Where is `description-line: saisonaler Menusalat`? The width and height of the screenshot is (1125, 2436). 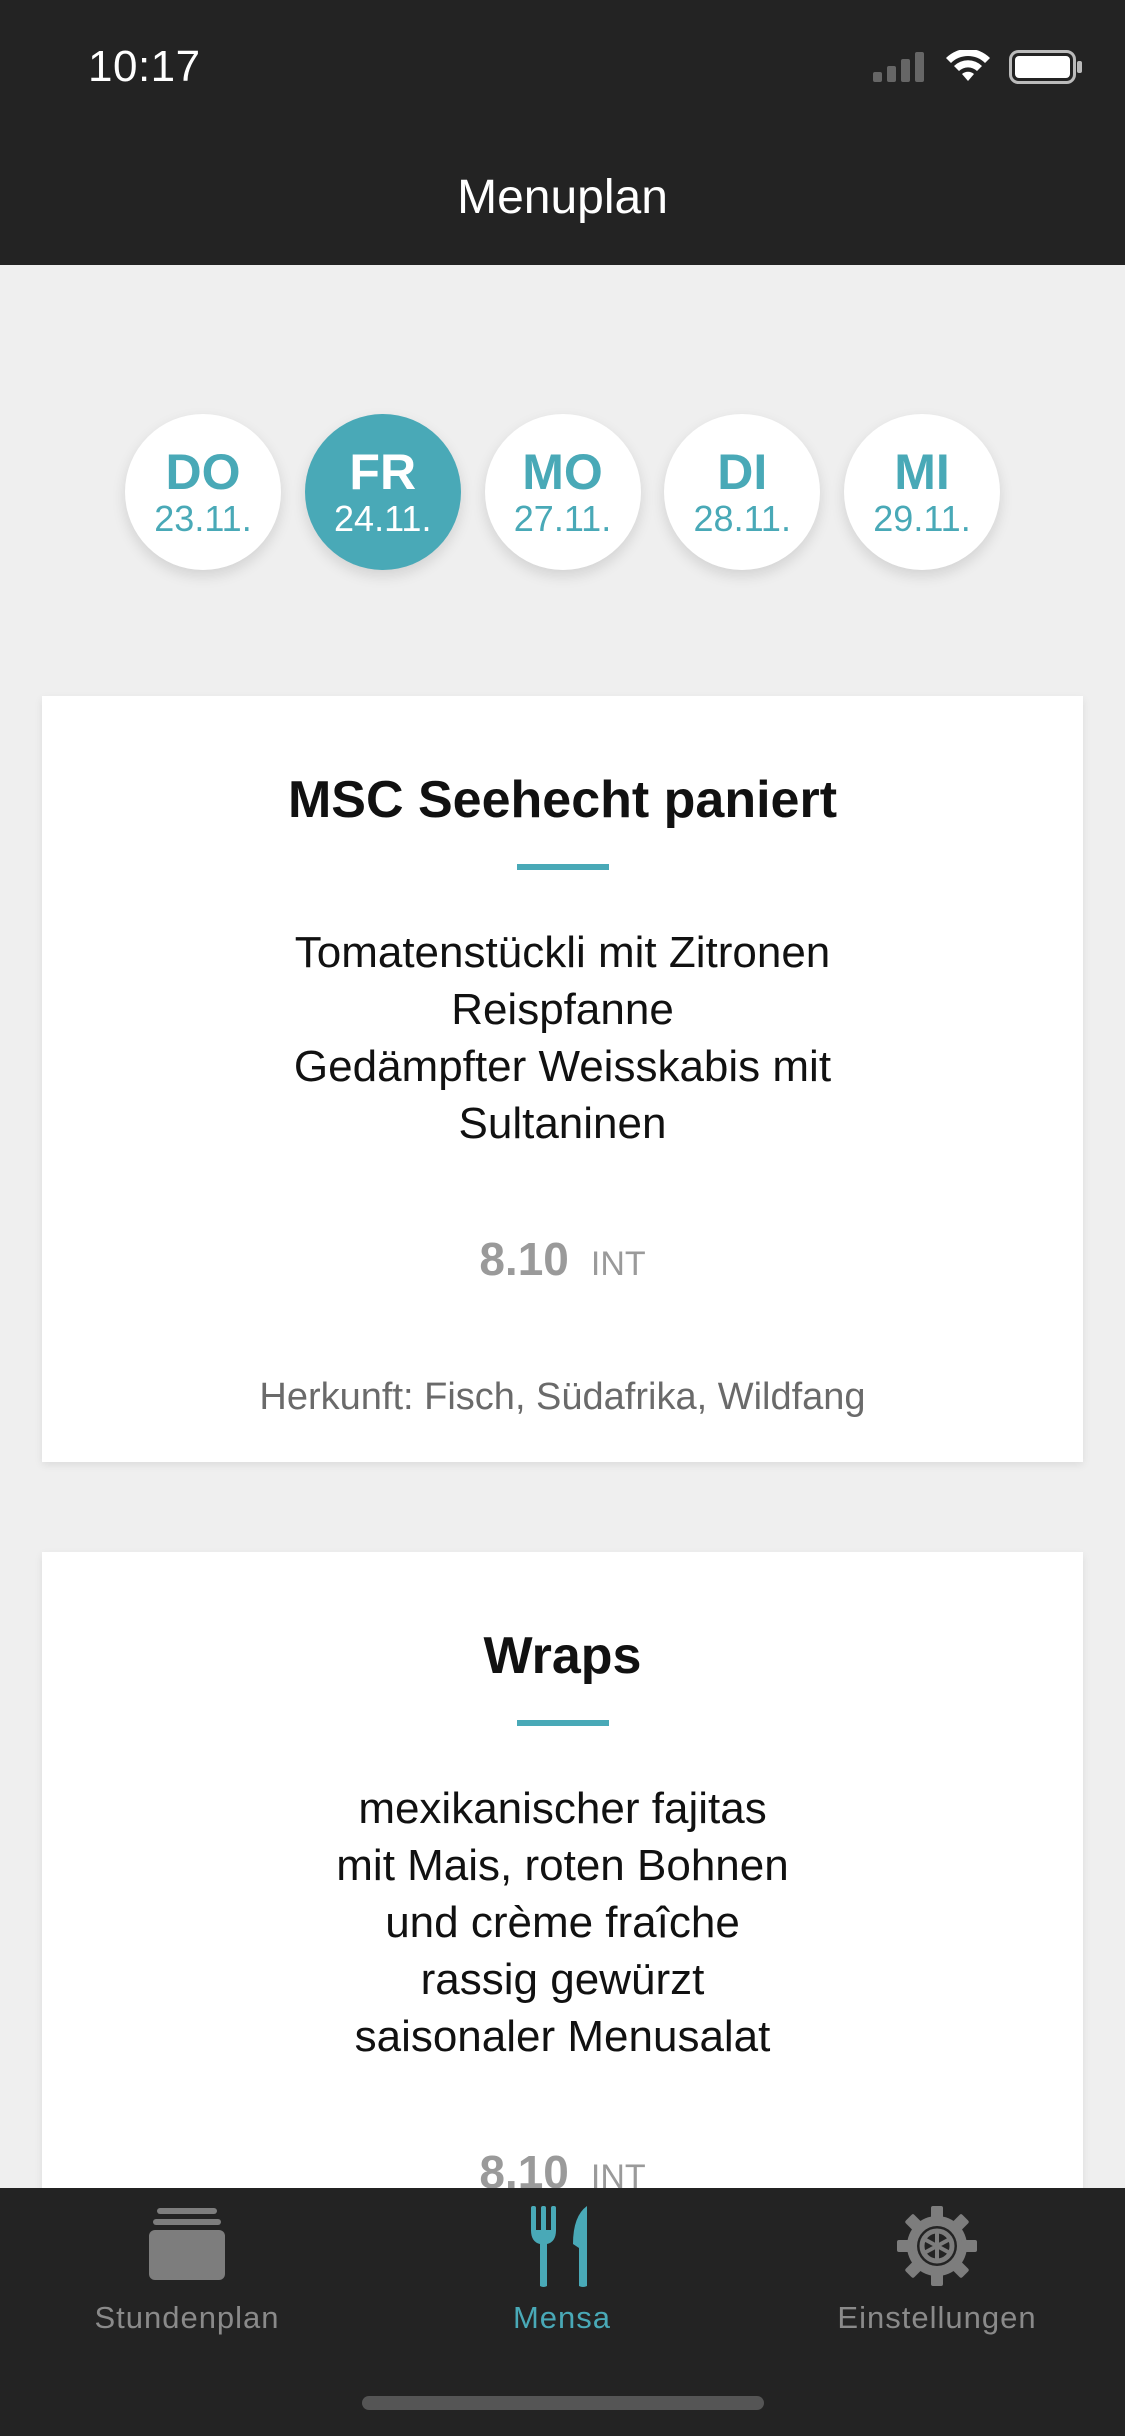
description-line: saisonaler Menusalat is located at coordinates (562, 2036).